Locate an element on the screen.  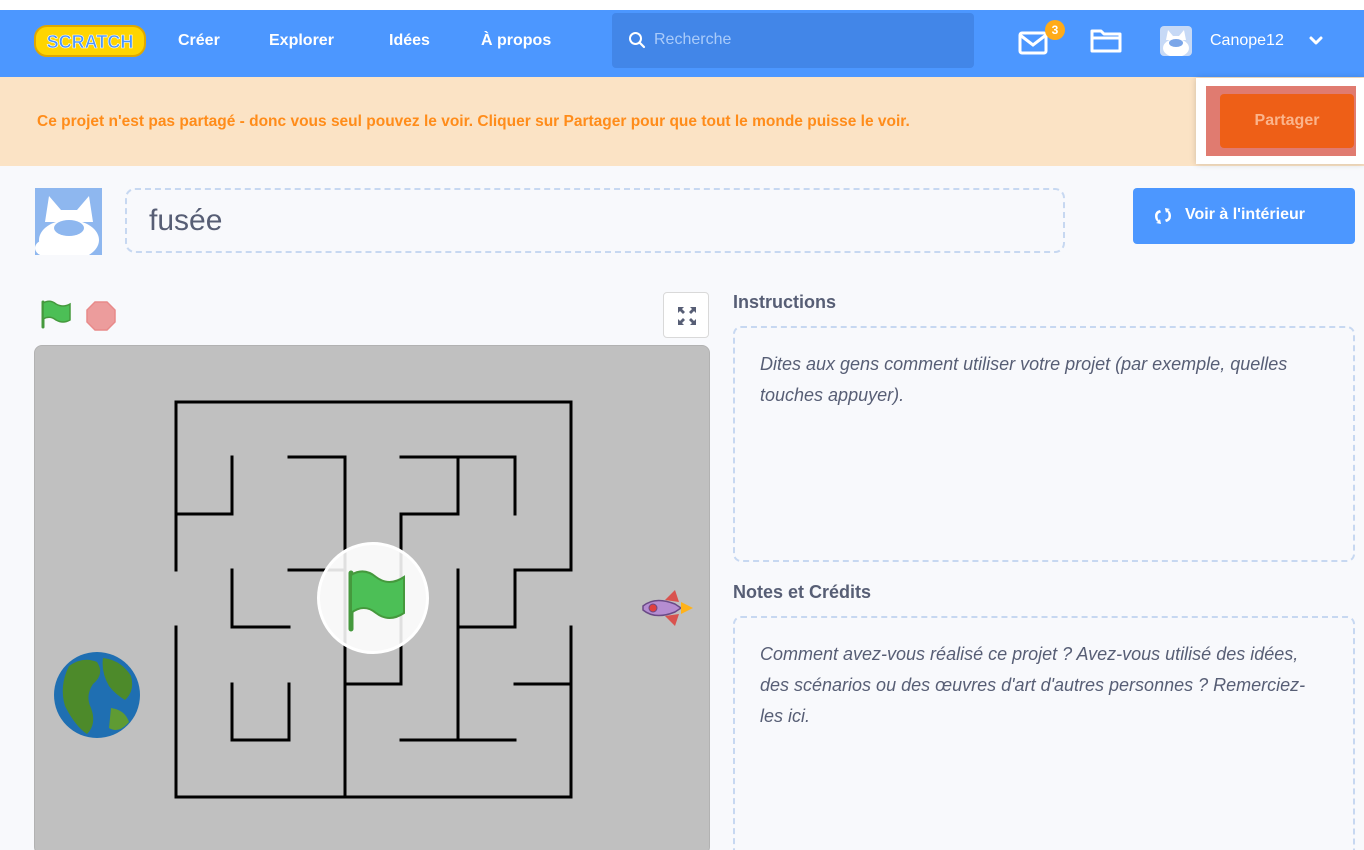
stop-icon is located at coordinates (101, 316).